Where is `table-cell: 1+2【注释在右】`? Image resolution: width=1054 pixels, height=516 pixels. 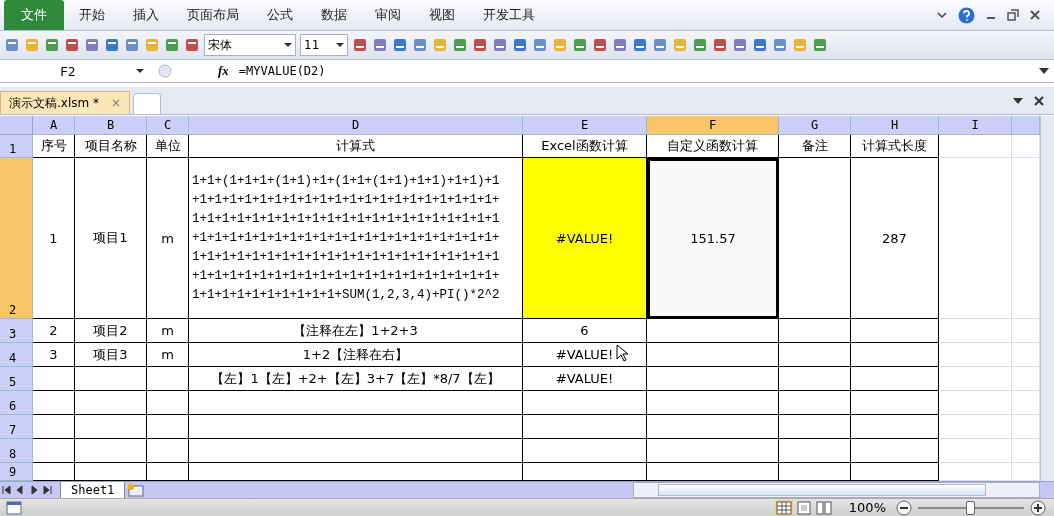
table-cell: 1+2【注释在右】 is located at coordinates (356, 355).